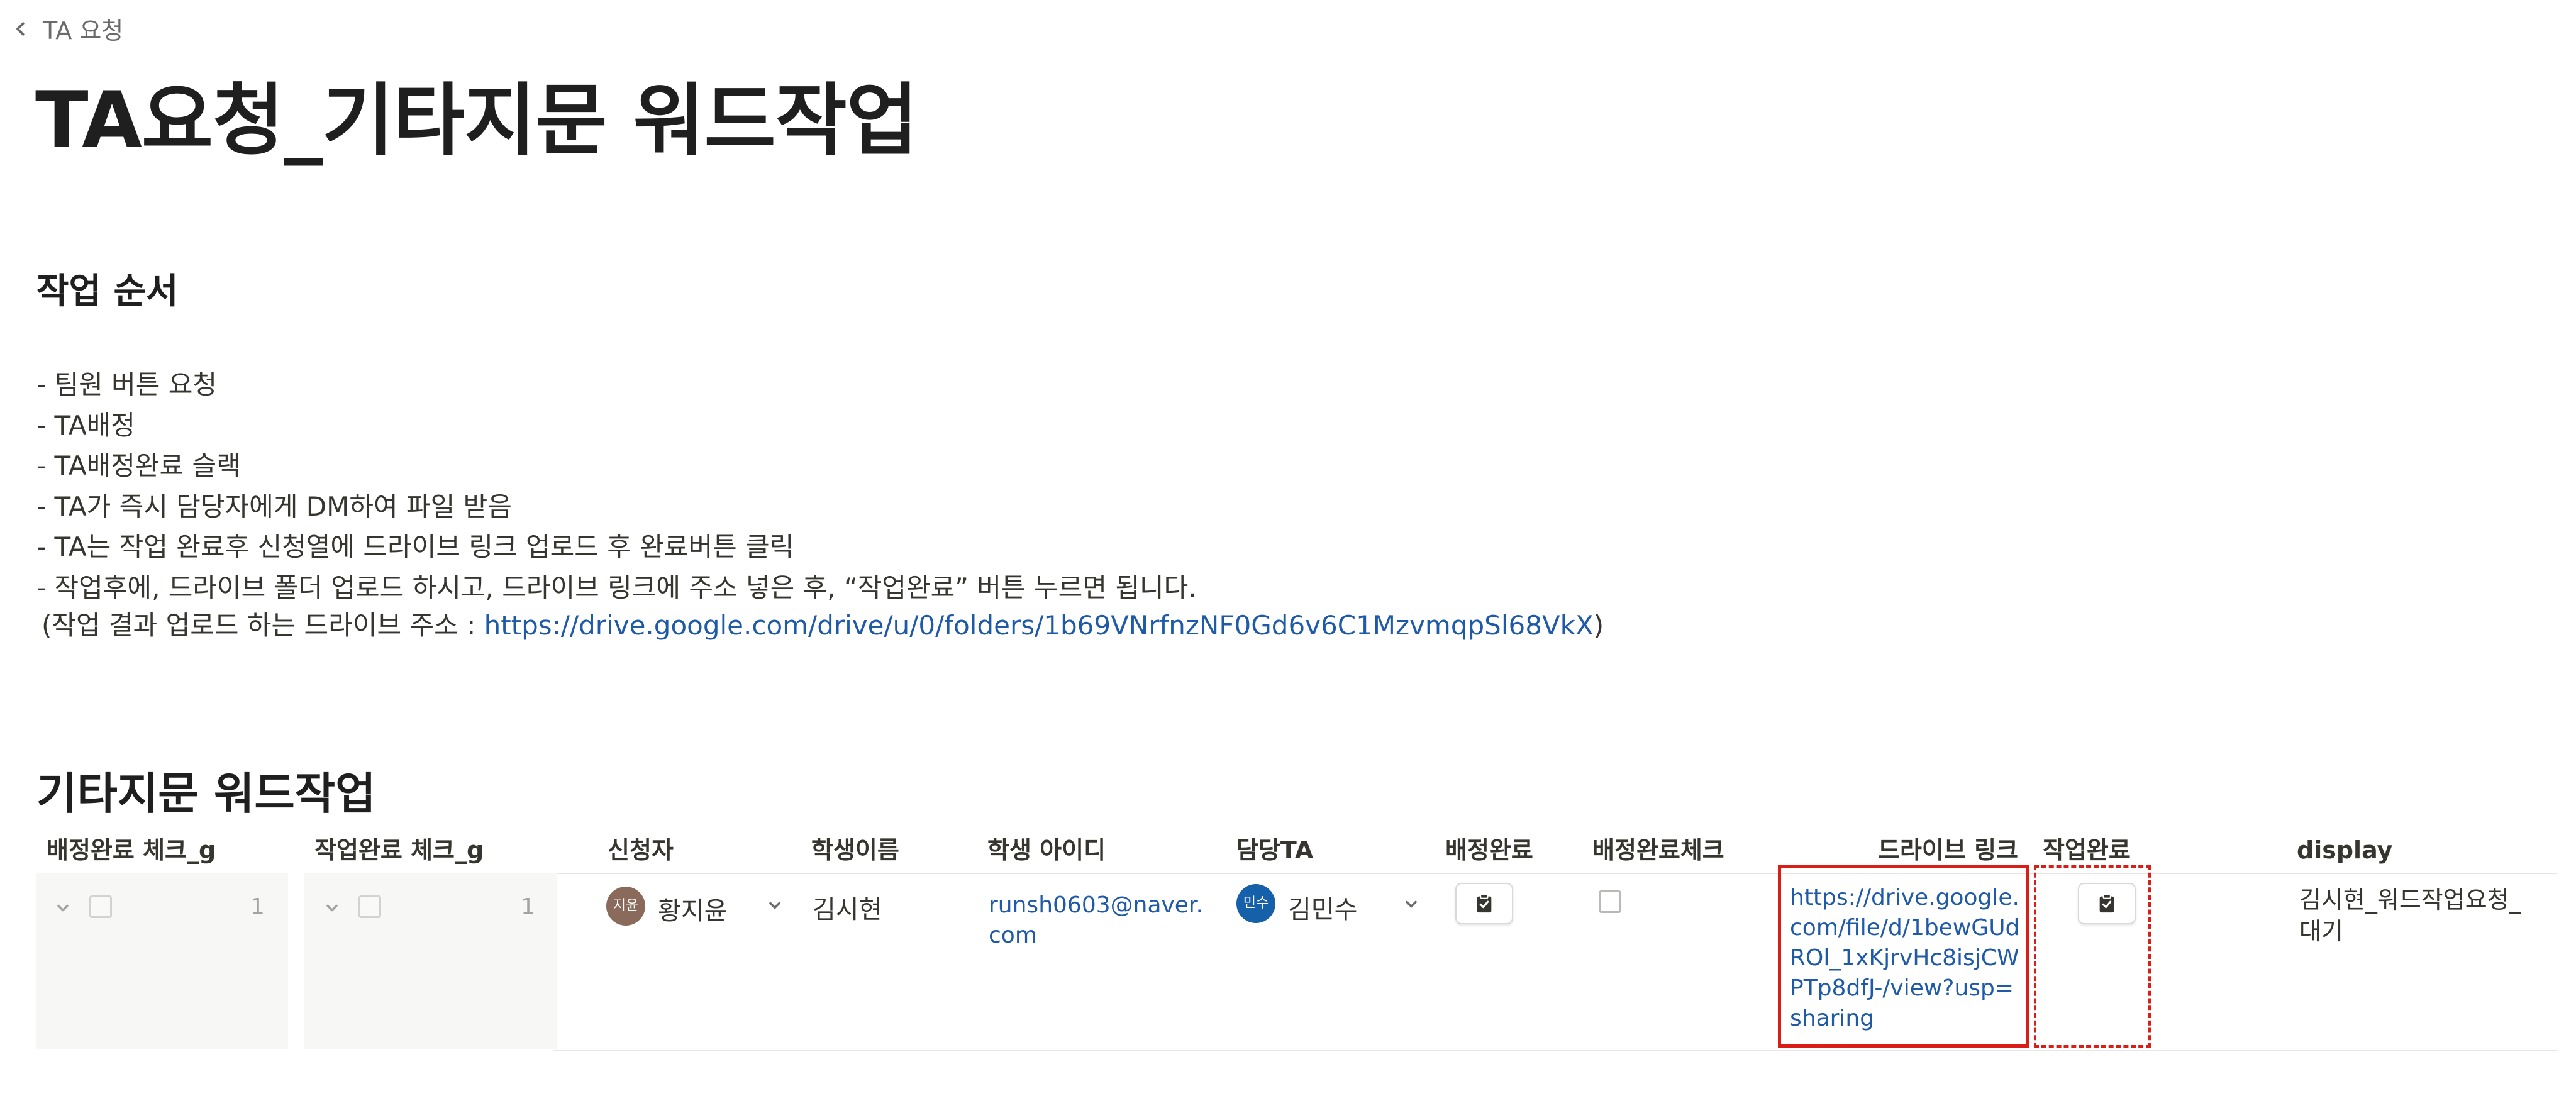 The image size is (2576, 1096). Describe the element at coordinates (1274, 850) in the screenshot. I see `column-header-ta: 담당TA` at that location.